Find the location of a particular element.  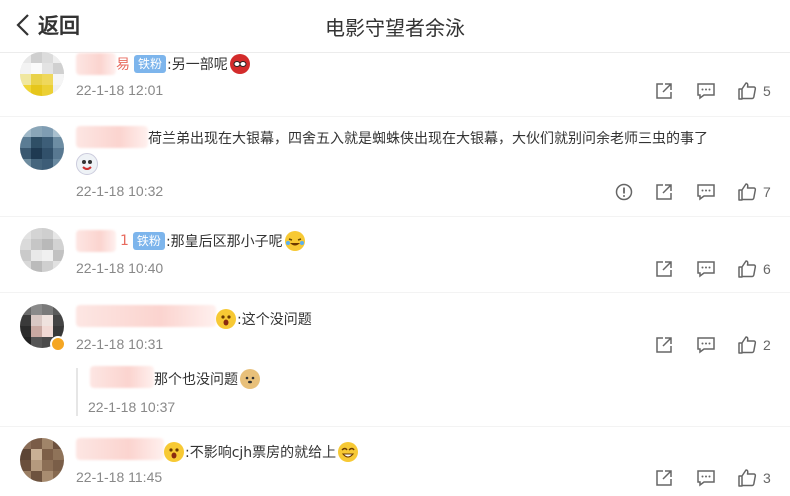

comment-actions: 2 is located at coordinates (712, 345).